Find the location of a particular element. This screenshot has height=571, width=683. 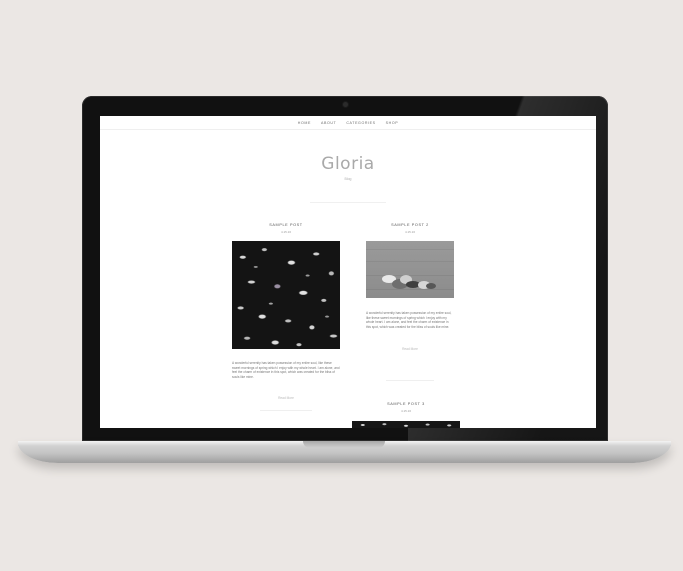

opening-notch is located at coordinates (344, 444).